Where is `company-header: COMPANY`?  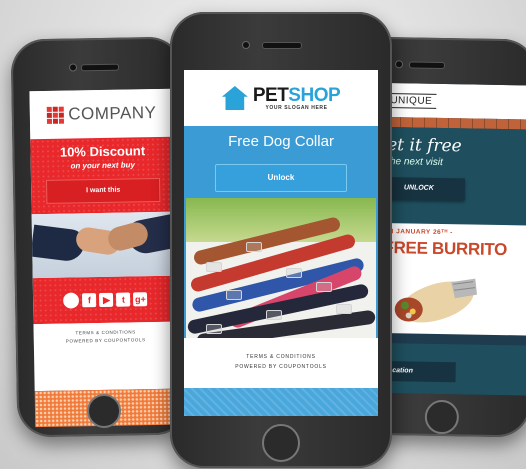 company-header: COMPANY is located at coordinates (102, 114).